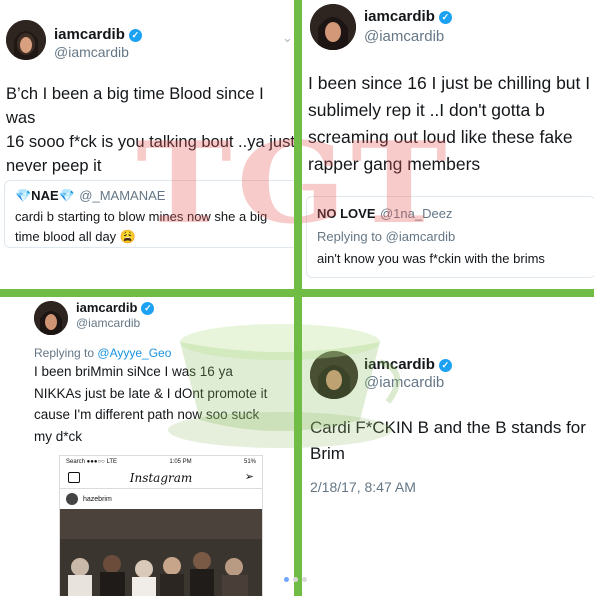 This screenshot has height=596, width=594. What do you see at coordinates (431, 258) in the screenshot?
I see `quoted-text-line: ain't know you was f*ckin with the brims` at bounding box center [431, 258].